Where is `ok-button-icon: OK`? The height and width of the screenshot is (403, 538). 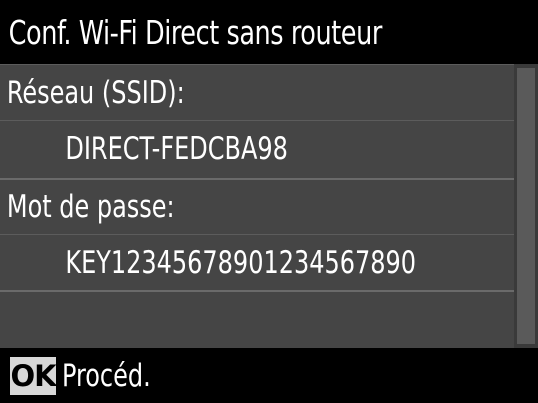
ok-button-icon: OK is located at coordinates (33, 375).